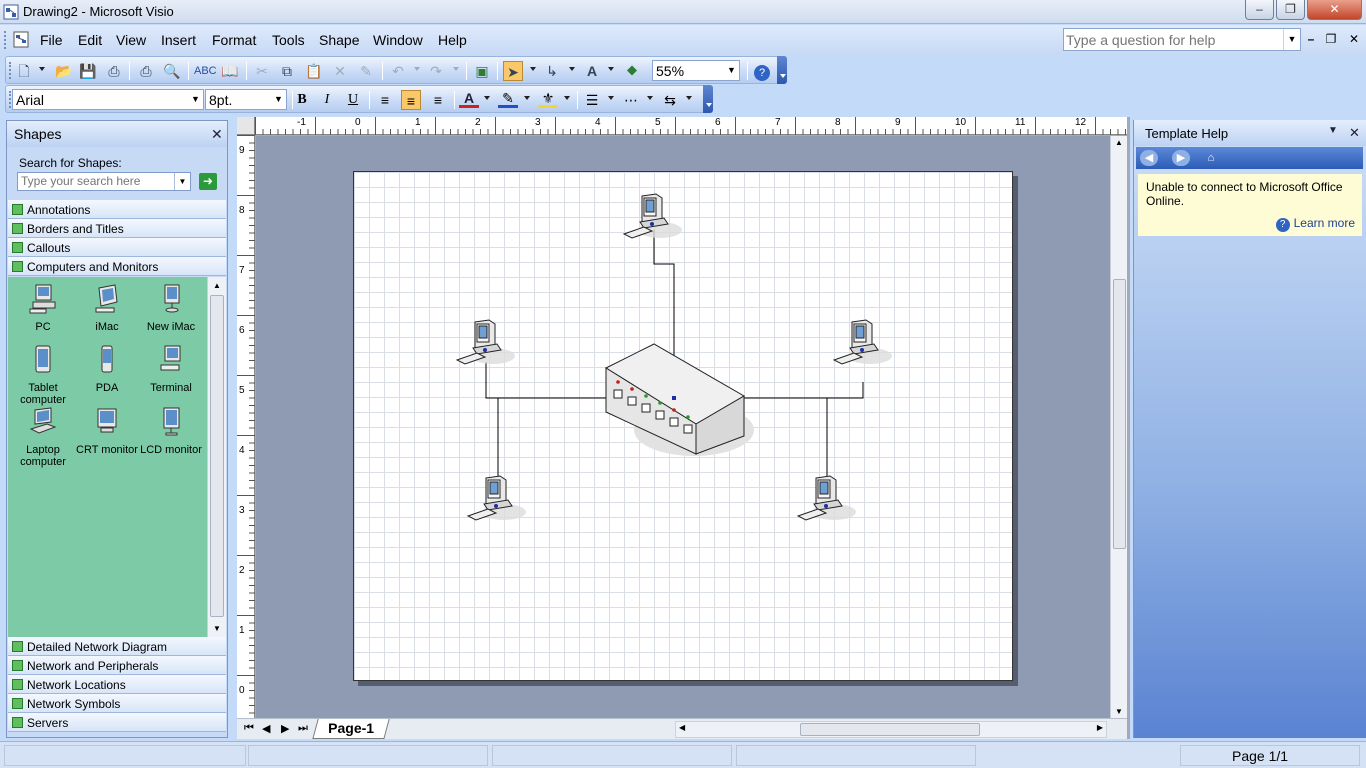 Image resolution: width=1366 pixels, height=768 pixels. Describe the element at coordinates (452, 40) in the screenshot. I see `menu-help: Help` at that location.